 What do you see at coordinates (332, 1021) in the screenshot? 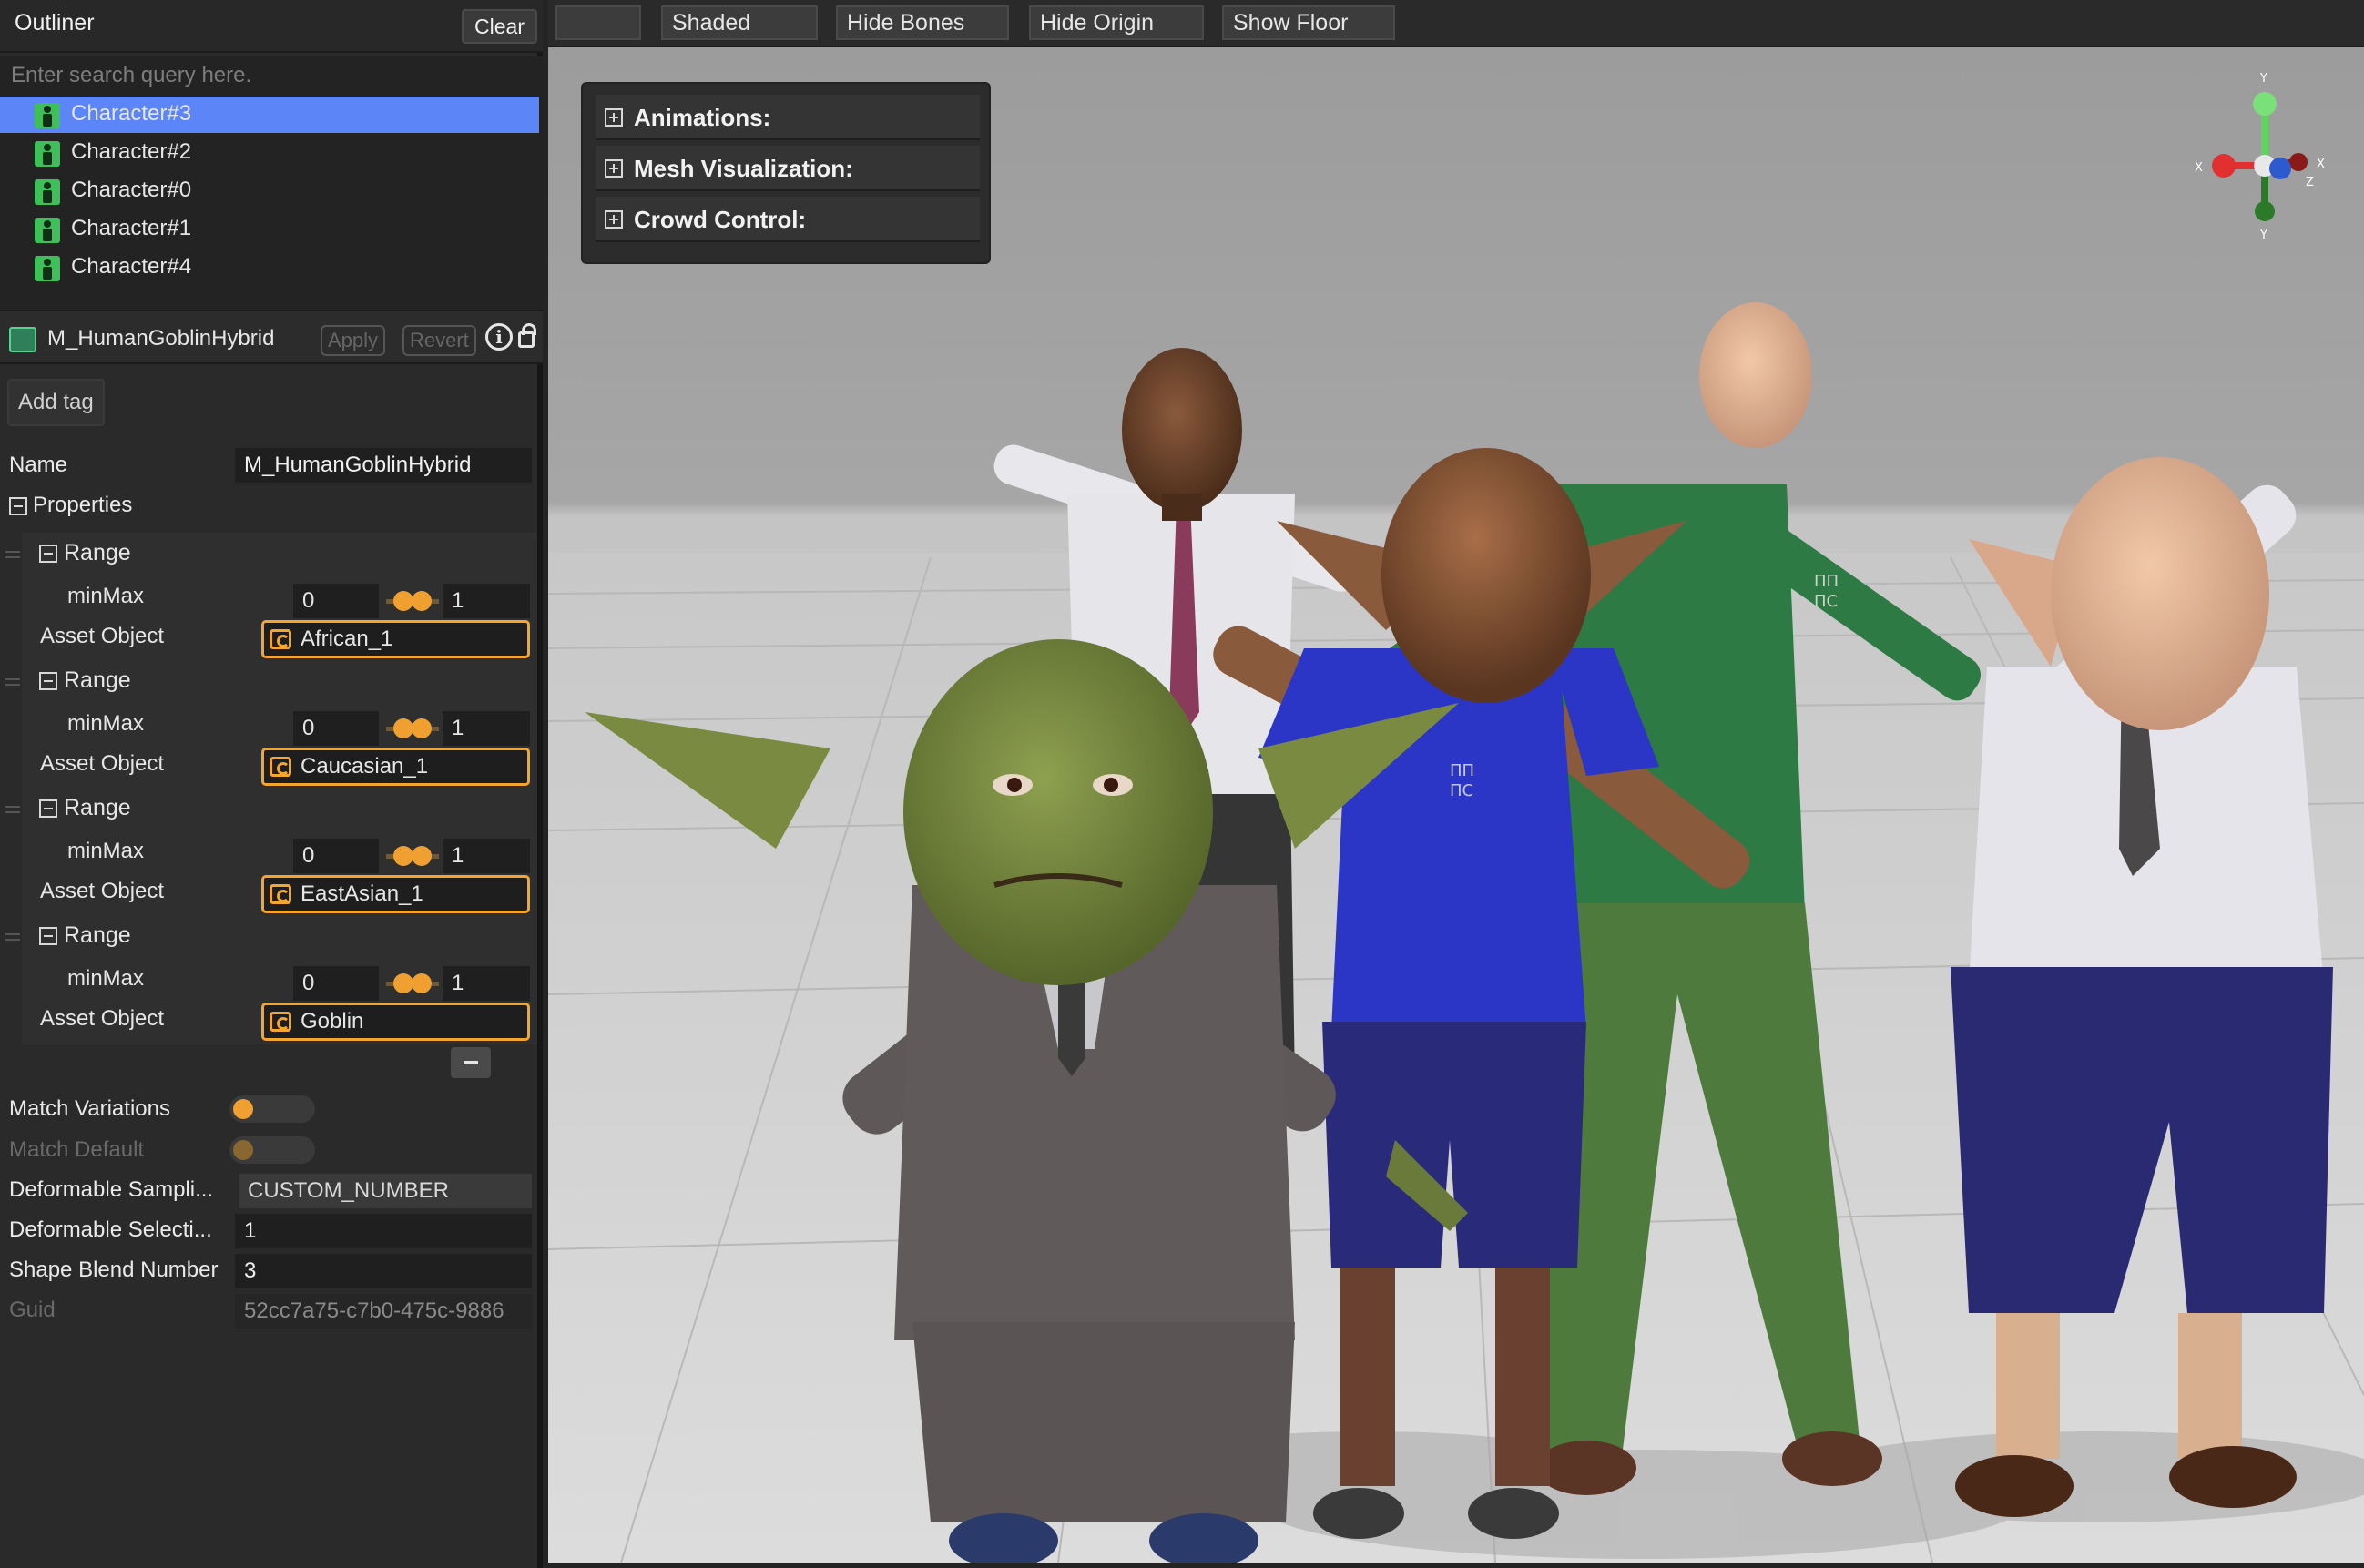
I see `asset-object-value: Goblin` at bounding box center [332, 1021].